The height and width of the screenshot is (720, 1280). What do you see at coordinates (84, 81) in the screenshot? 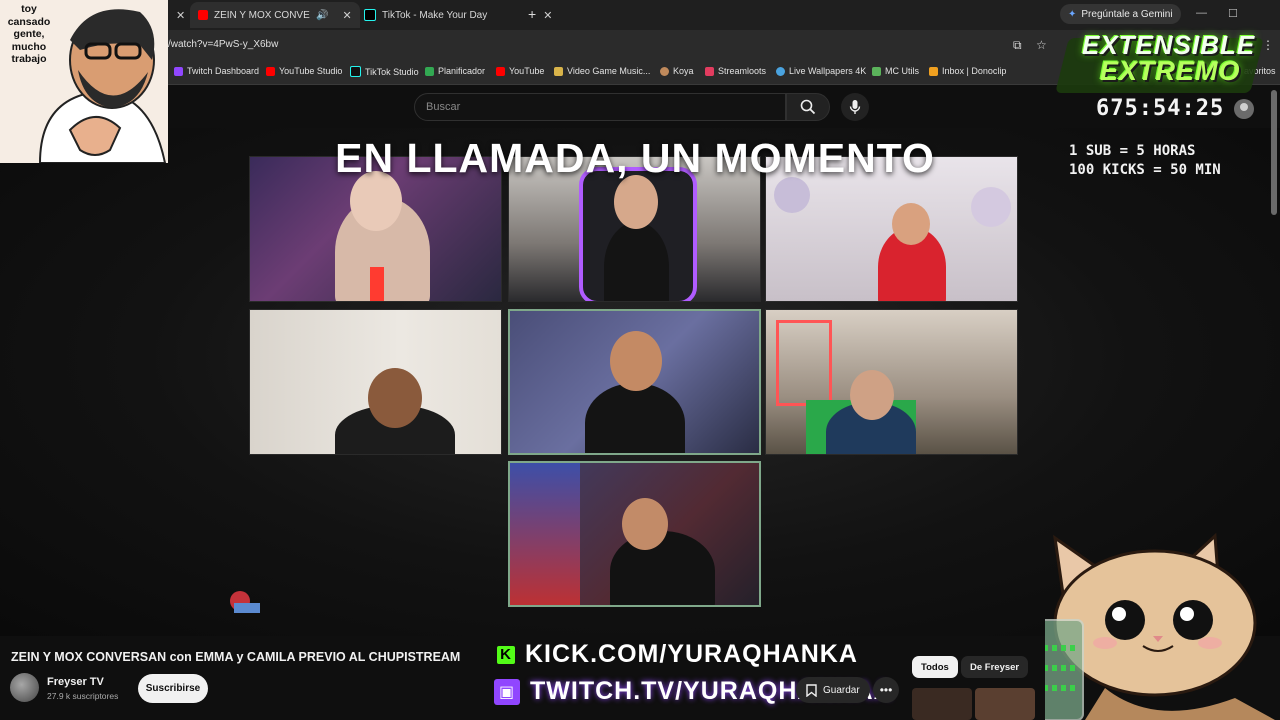
I see `streamer-mascot-panel: toy cansado gente, mucho trabajo` at bounding box center [84, 81].